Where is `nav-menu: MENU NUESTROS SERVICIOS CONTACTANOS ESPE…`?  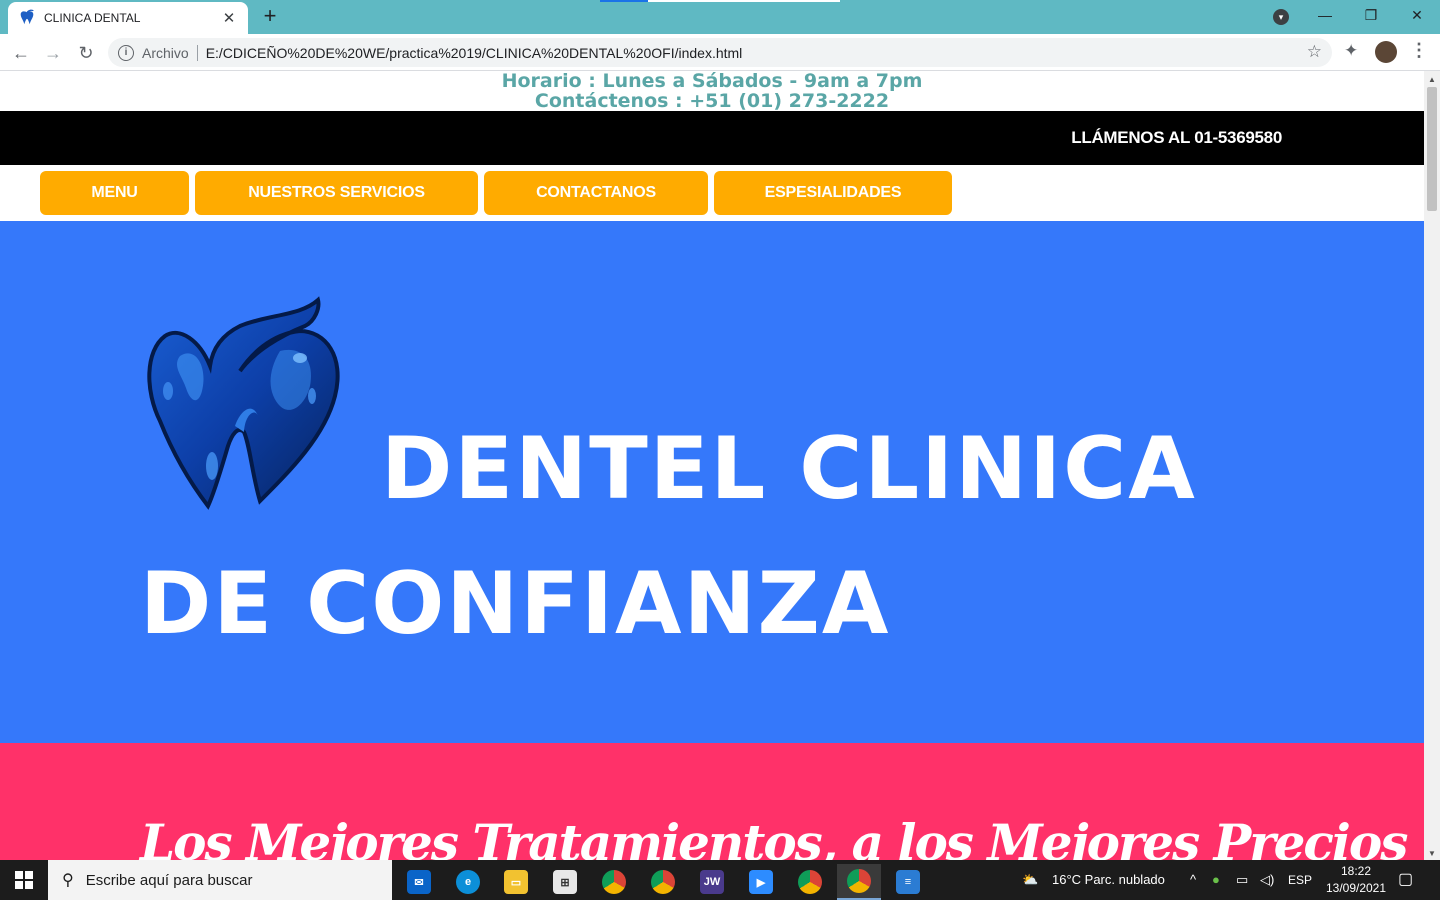
nav-menu: MENU NUESTROS SERVICIOS CONTACTANOS ESPE… is located at coordinates (712, 193).